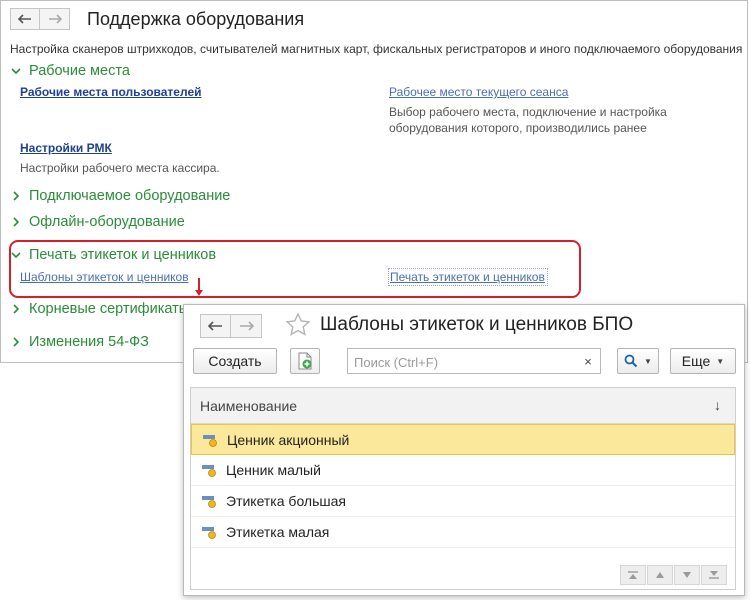 This screenshot has width=750, height=600. I want to click on section-label: Офлайн-оборудование, so click(107, 222).